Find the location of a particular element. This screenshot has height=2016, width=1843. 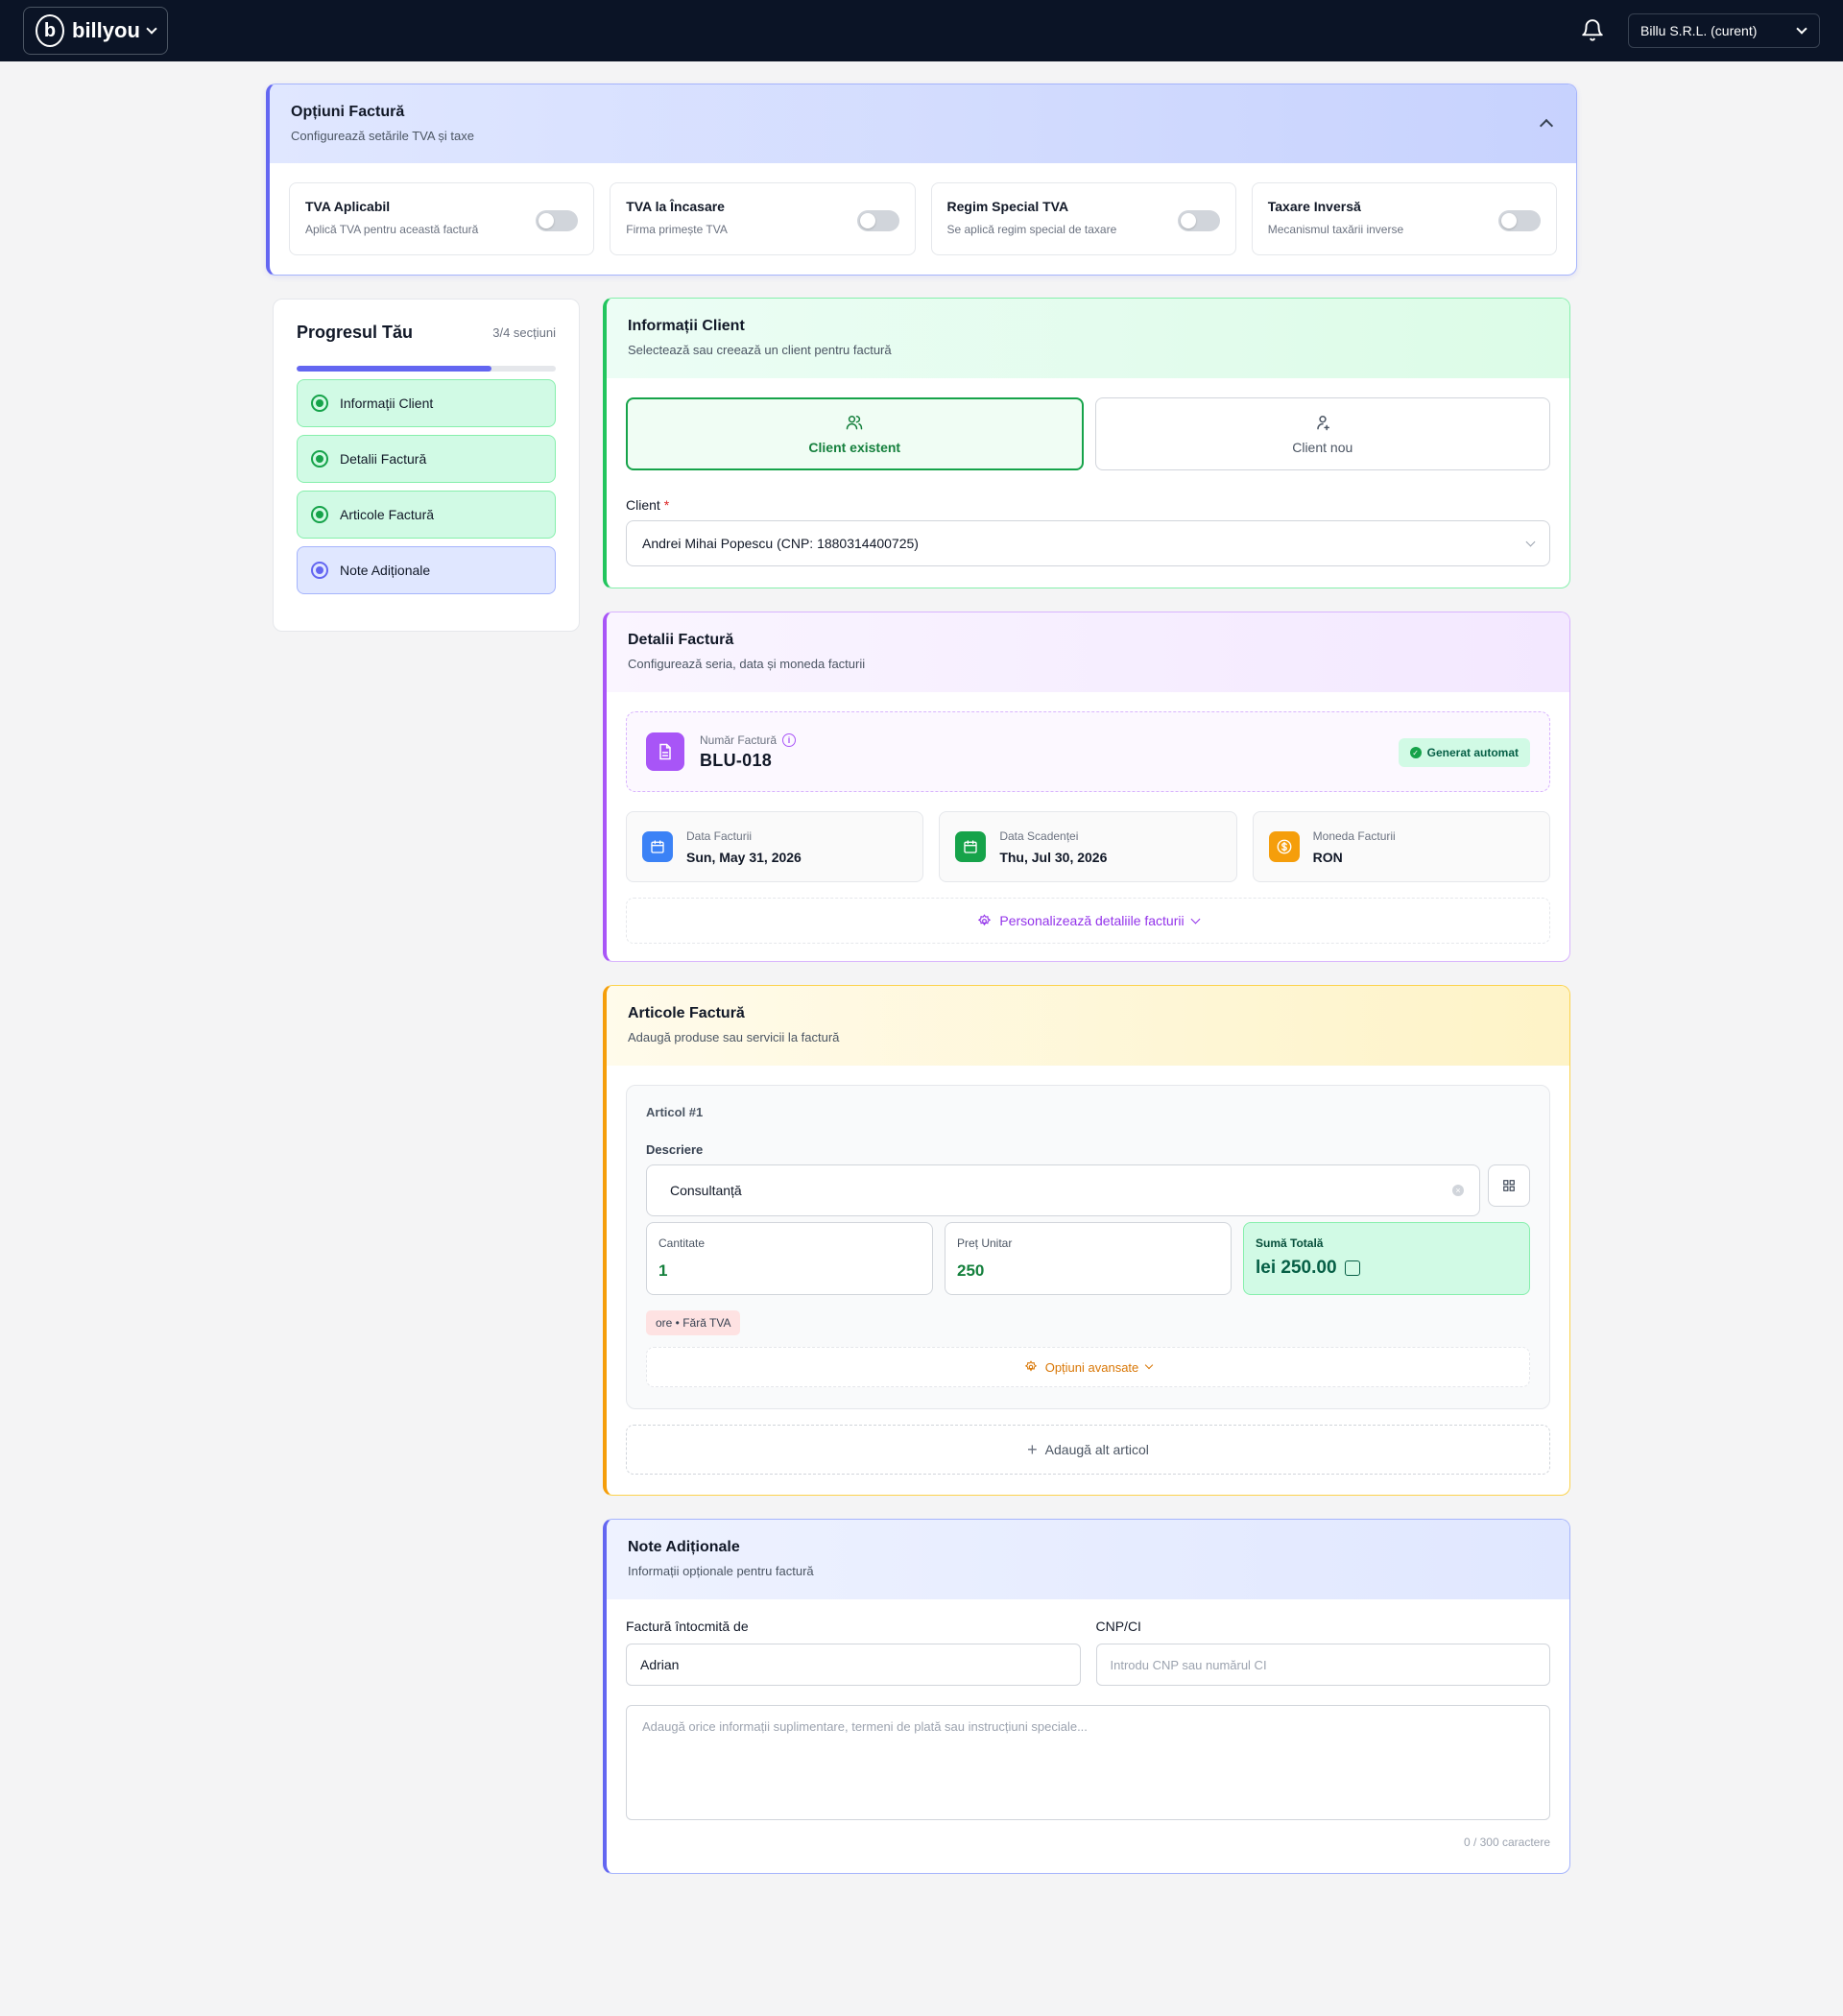

vat-on-collection-toggle is located at coordinates (877, 221).